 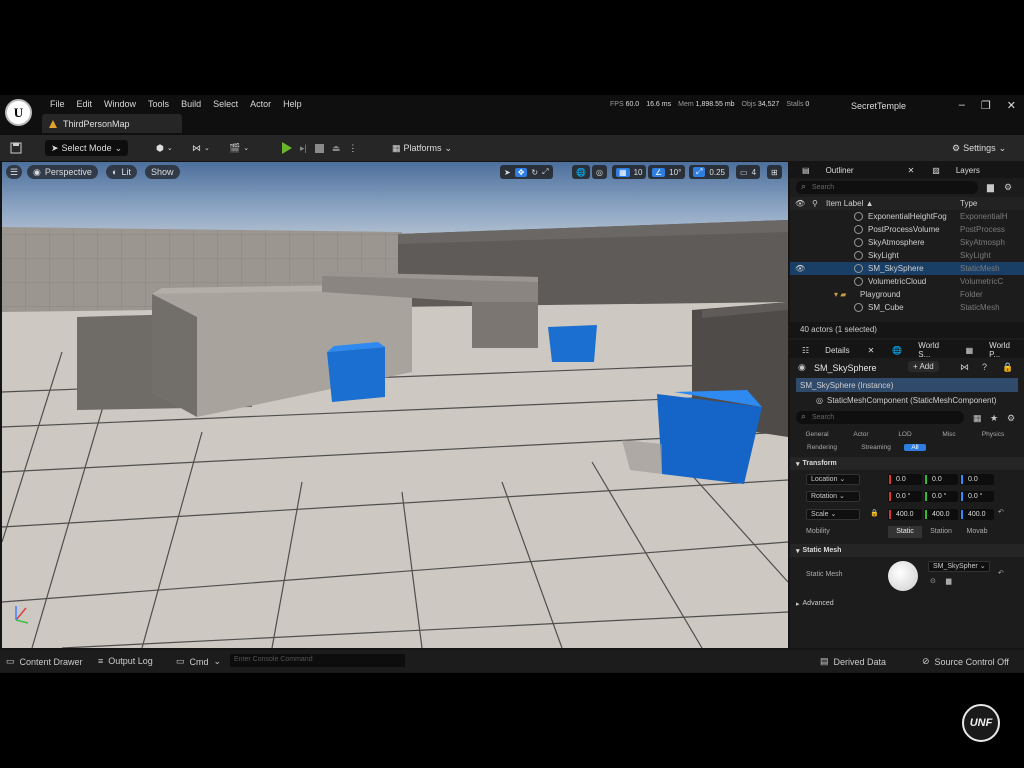 I want to click on location-dropdown: Location ⌄, so click(x=833, y=479).